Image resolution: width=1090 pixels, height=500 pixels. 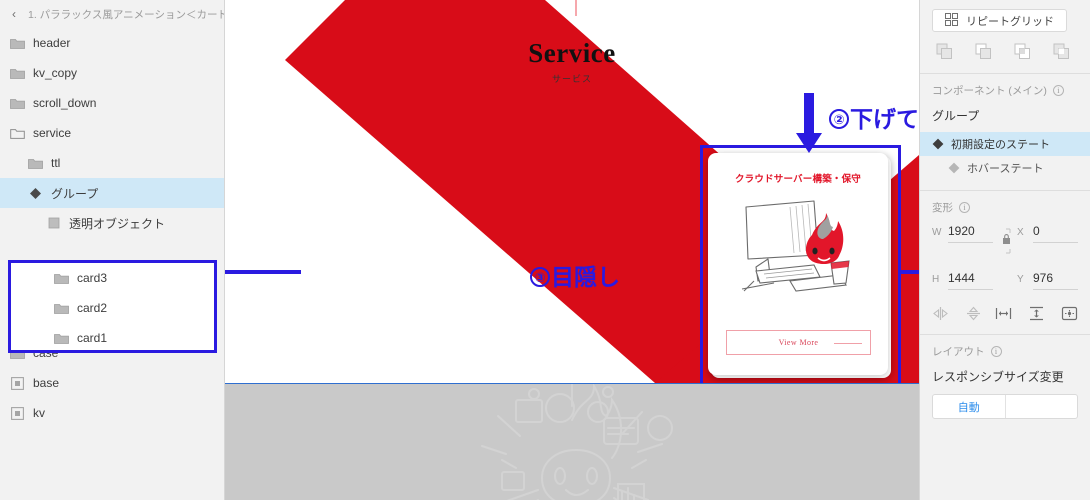 What do you see at coordinates (983, 53) in the screenshot?
I see `subtract-icon` at bounding box center [983, 53].